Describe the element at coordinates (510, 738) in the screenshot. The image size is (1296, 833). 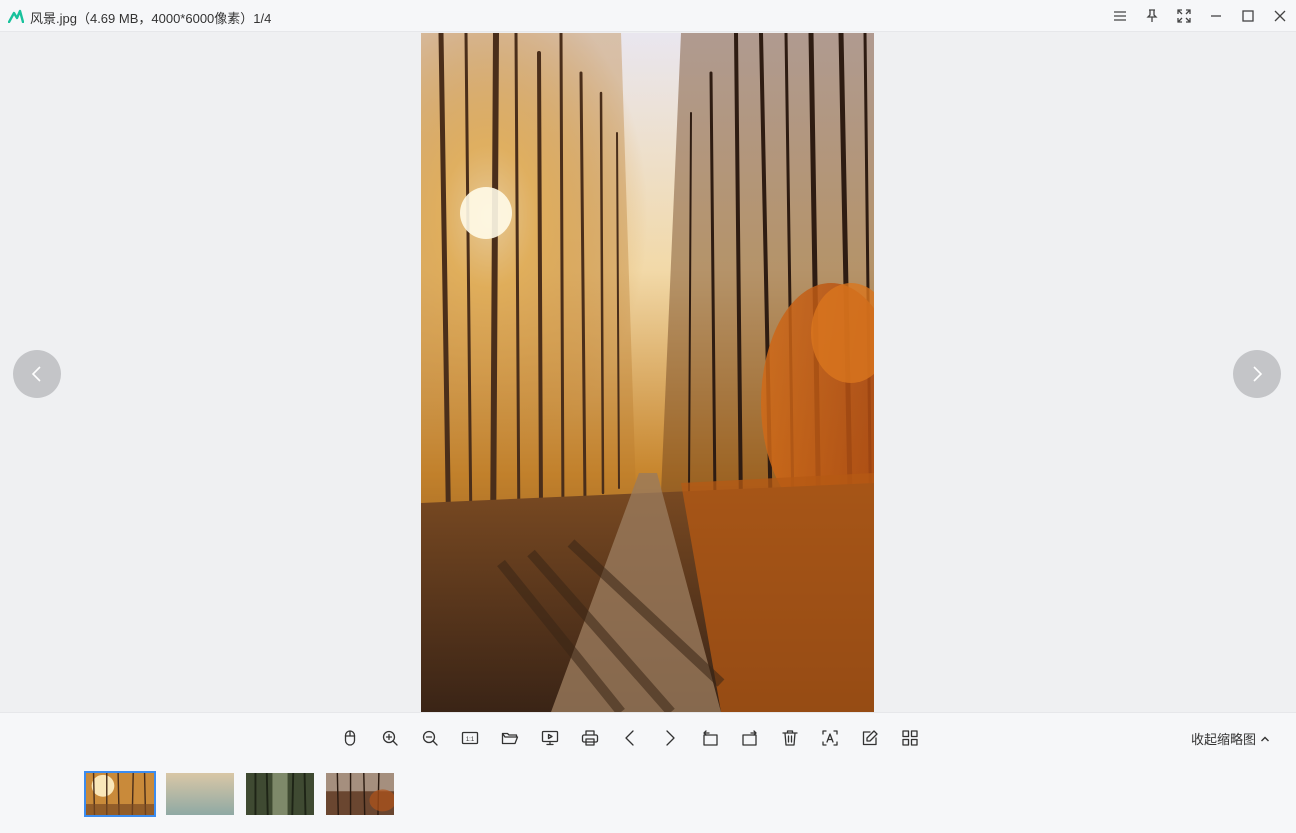
I see `open-folder-icon` at that location.